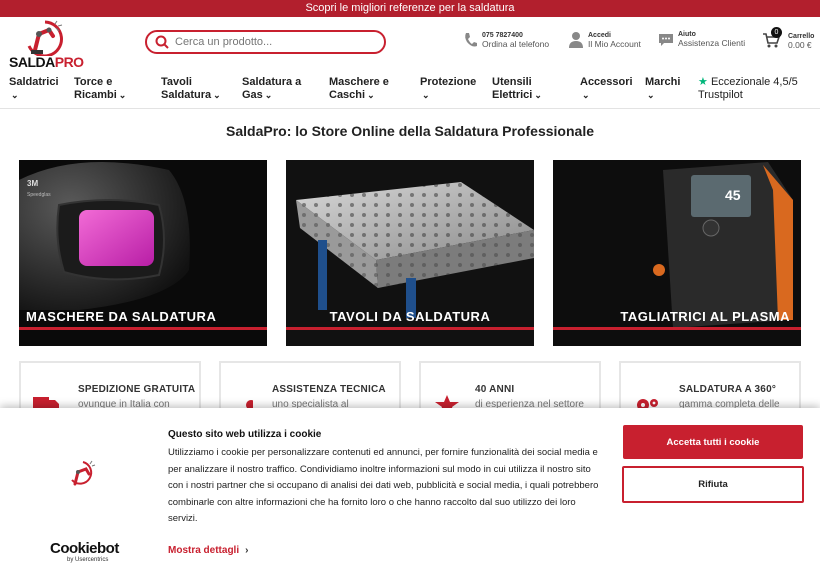  Describe the element at coordinates (733, 195) in the screenshot. I see `machine-display-text: 45` at that location.